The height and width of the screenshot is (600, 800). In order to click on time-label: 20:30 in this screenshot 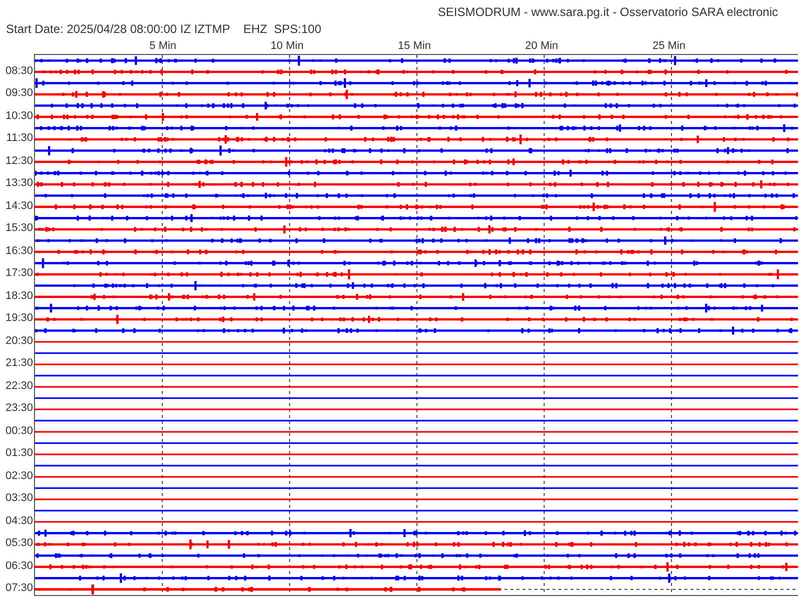, I will do `click(19, 341)`.